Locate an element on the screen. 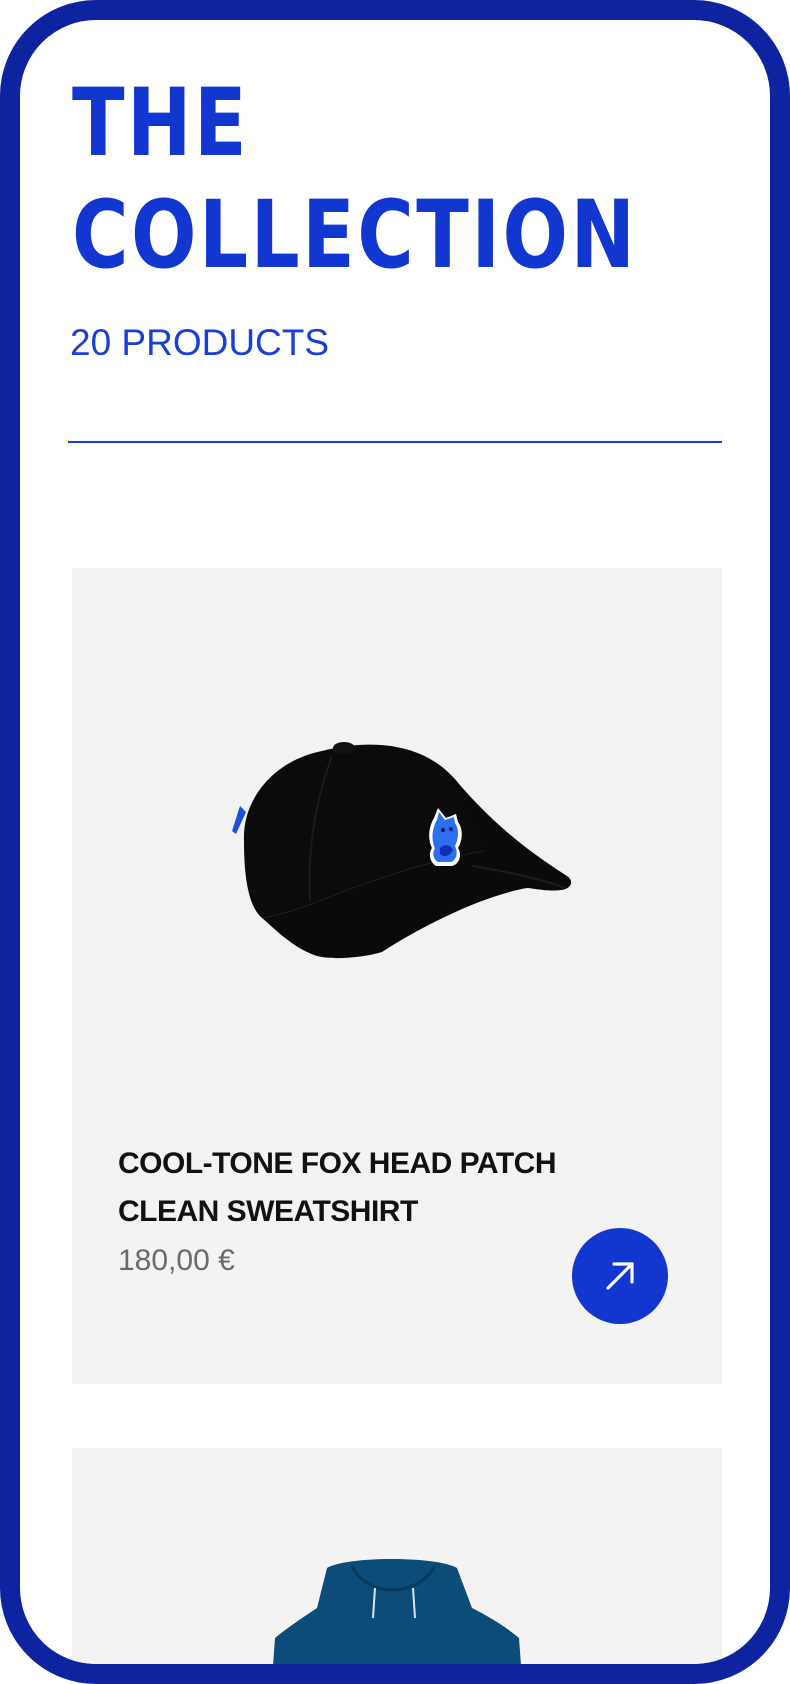 This screenshot has height=1684, width=790. page-title-line-2: COLLECTION is located at coordinates (355, 235).